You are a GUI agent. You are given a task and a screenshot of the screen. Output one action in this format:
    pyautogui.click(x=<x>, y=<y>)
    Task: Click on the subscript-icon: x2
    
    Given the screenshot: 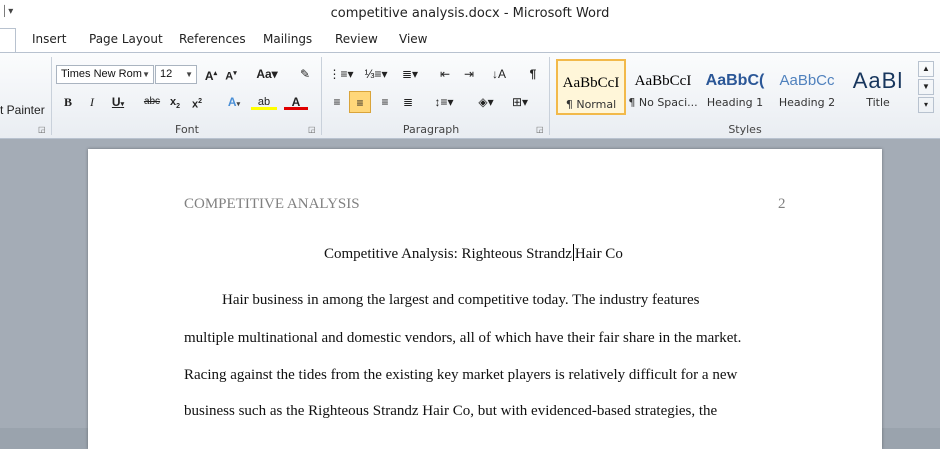 What is the action you would take?
    pyautogui.click(x=175, y=102)
    